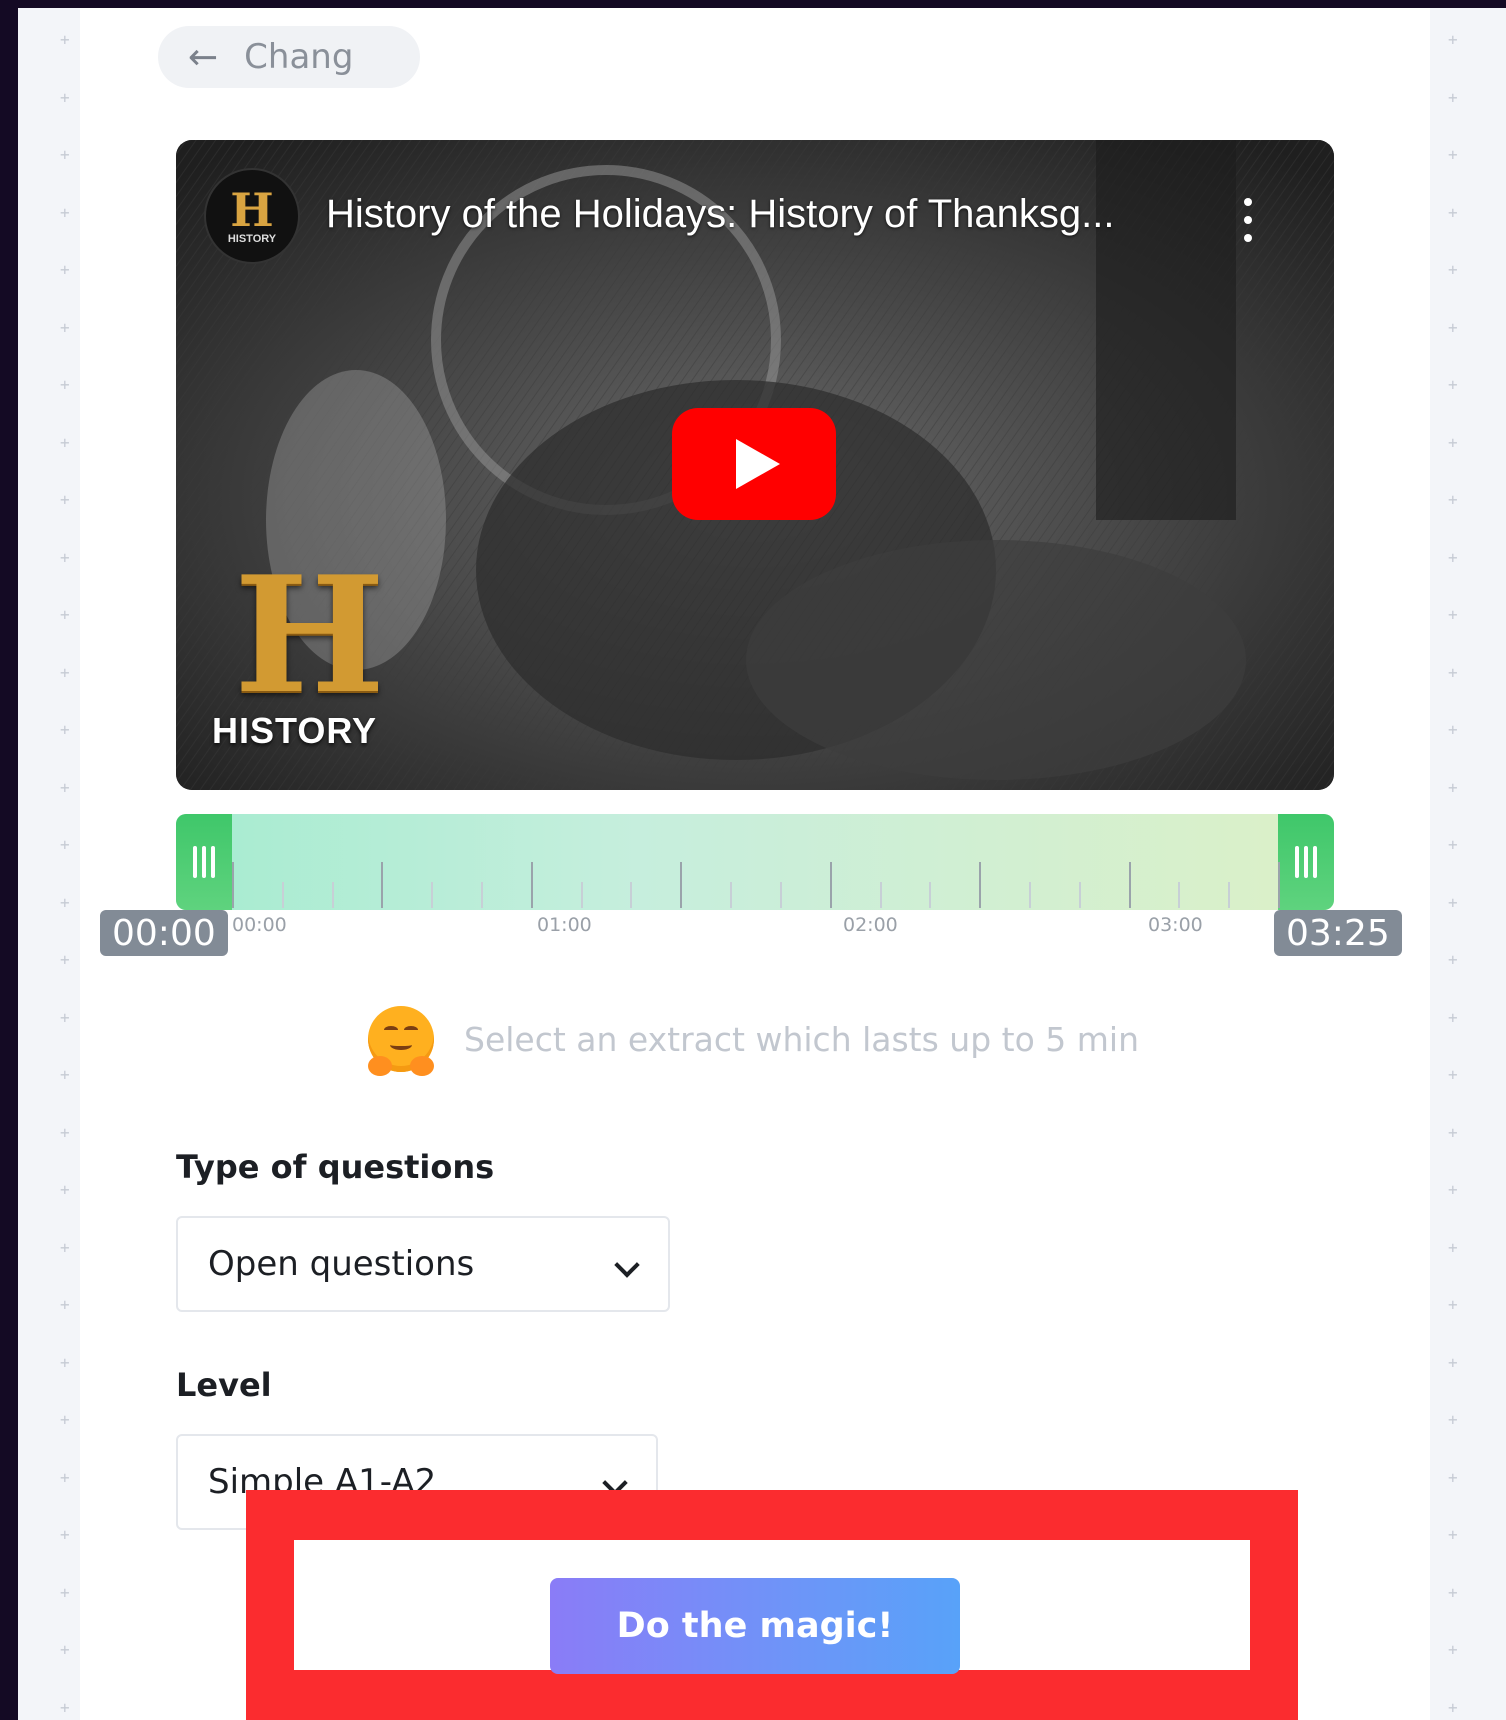 This screenshot has width=1506, height=1720. What do you see at coordinates (49, 864) in the screenshot?
I see `left-gutter` at bounding box center [49, 864].